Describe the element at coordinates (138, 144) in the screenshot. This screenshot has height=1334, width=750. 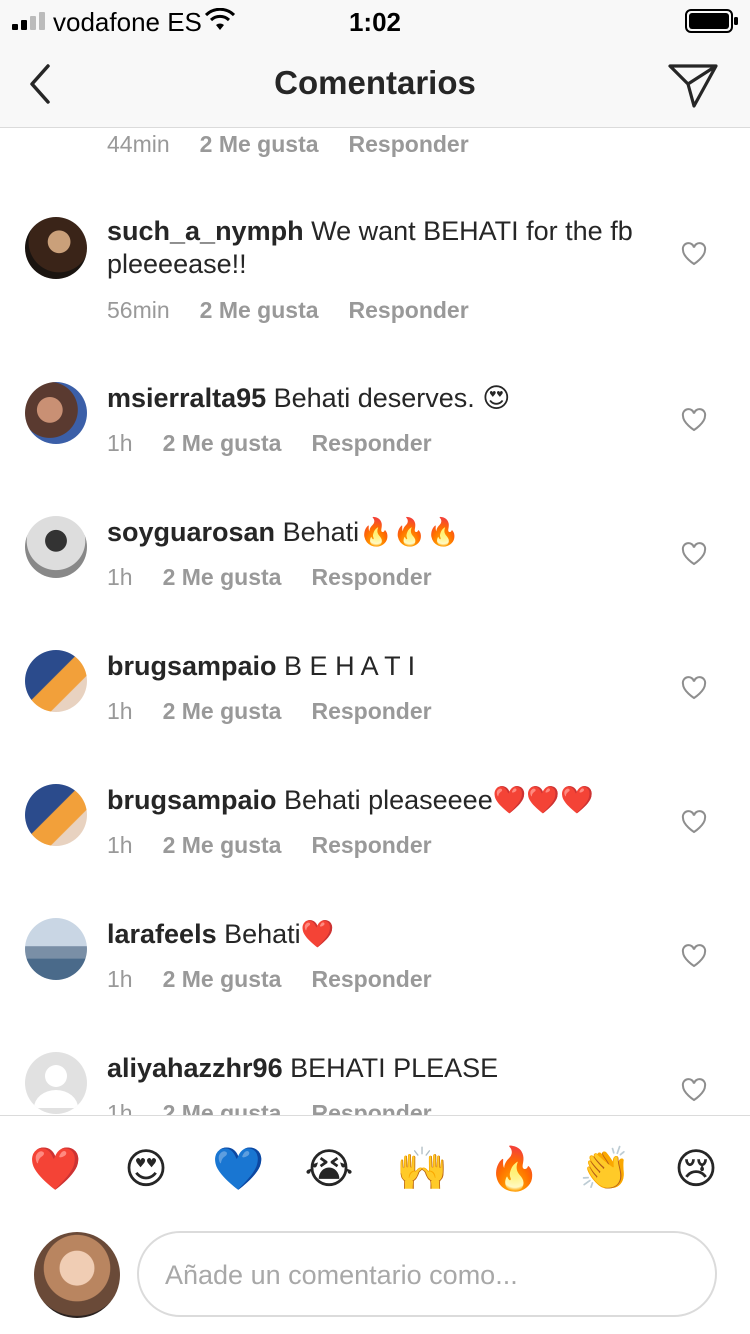
I see `comment-time: 44min` at that location.